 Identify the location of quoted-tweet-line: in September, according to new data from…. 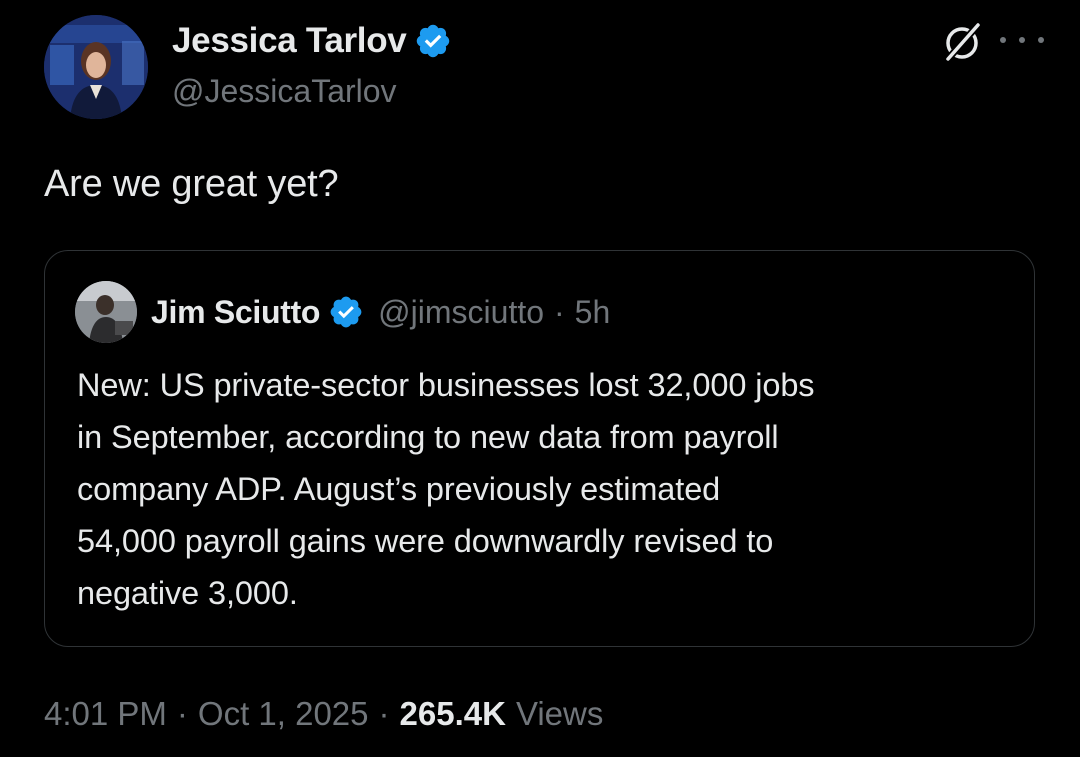
(428, 437).